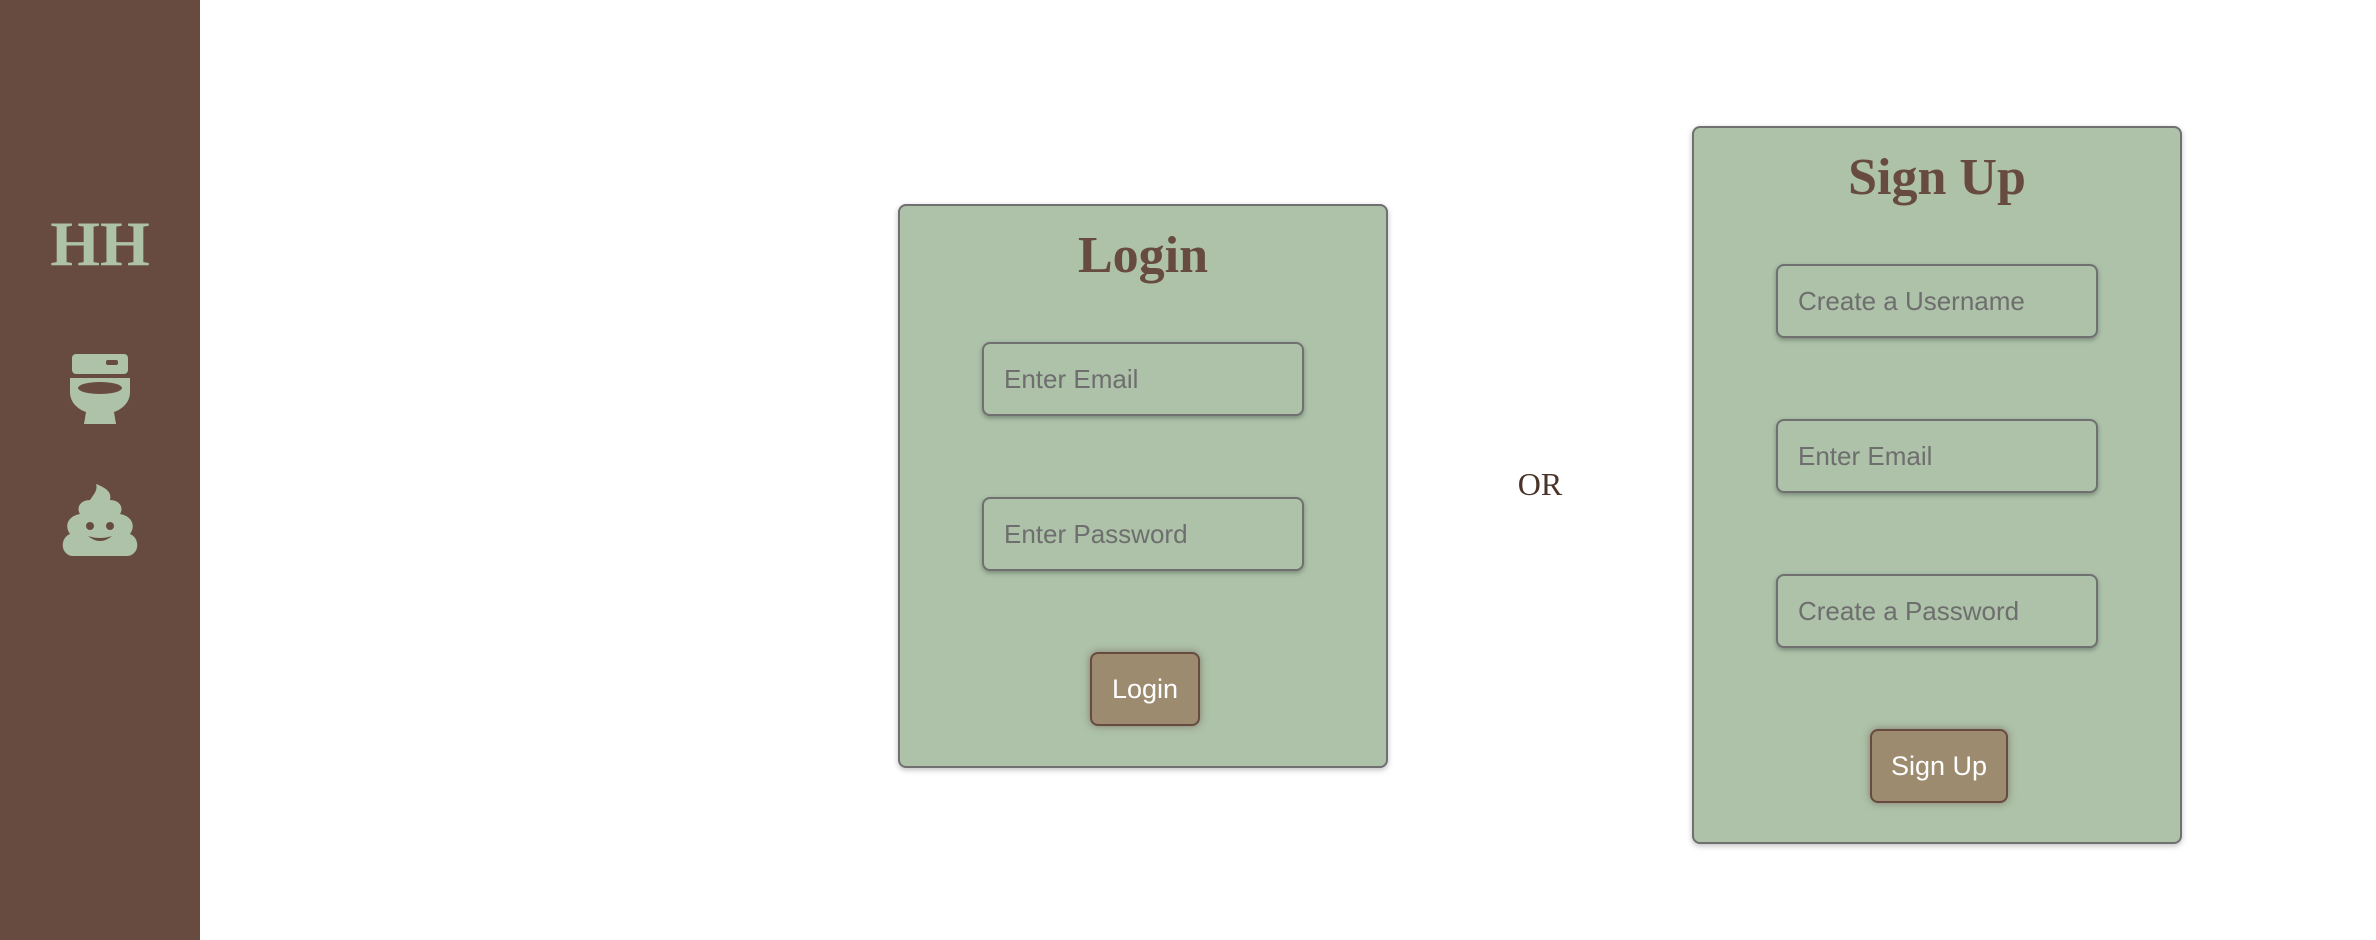  I want to click on login-card: Login Login, so click(1143, 486).